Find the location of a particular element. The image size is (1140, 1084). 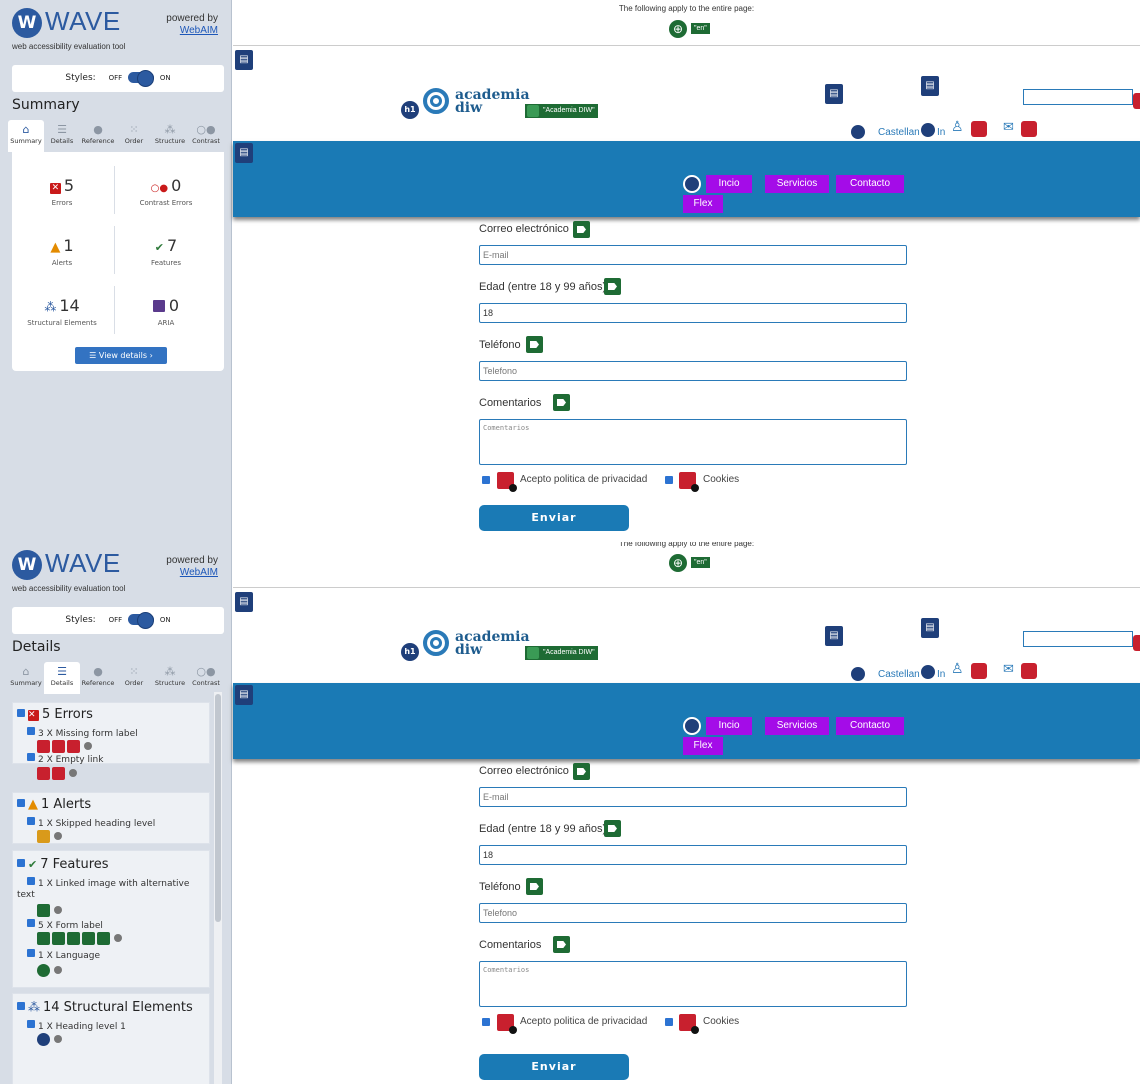

webaim-link: WebAIM is located at coordinates (183, 573).